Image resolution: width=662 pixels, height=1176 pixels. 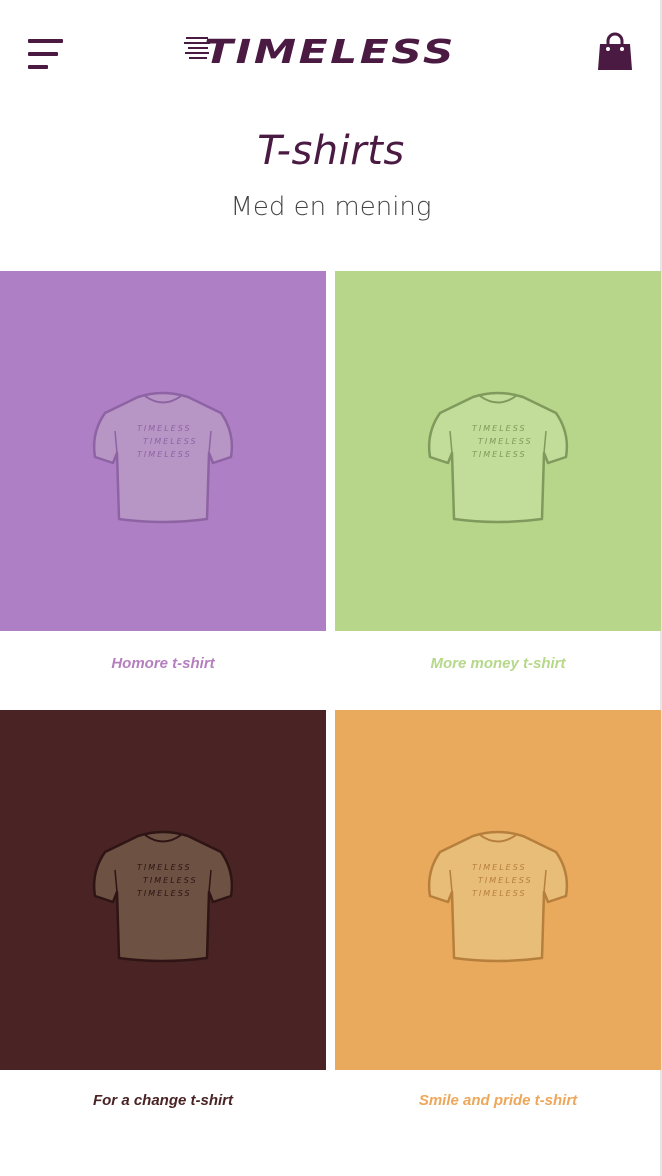 I want to click on timeless-logo: TIMELESS, so click(x=322, y=50).